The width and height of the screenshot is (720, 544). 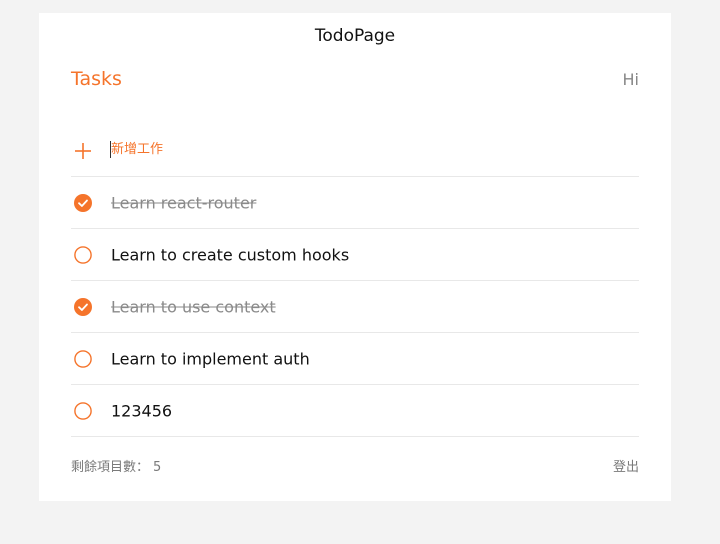 What do you see at coordinates (626, 465) in the screenshot?
I see `logout-button: 登出` at bounding box center [626, 465].